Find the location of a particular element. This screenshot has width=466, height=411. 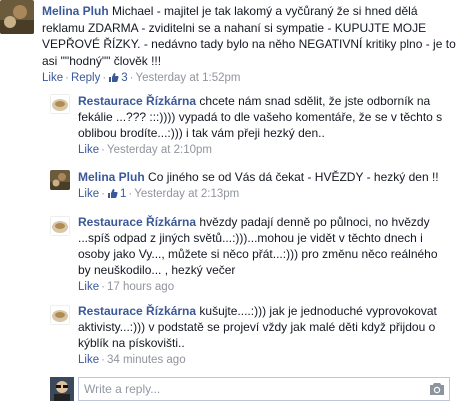

comment-actions: Like · 1 · Yesterday at 2:13pm is located at coordinates (268, 195).